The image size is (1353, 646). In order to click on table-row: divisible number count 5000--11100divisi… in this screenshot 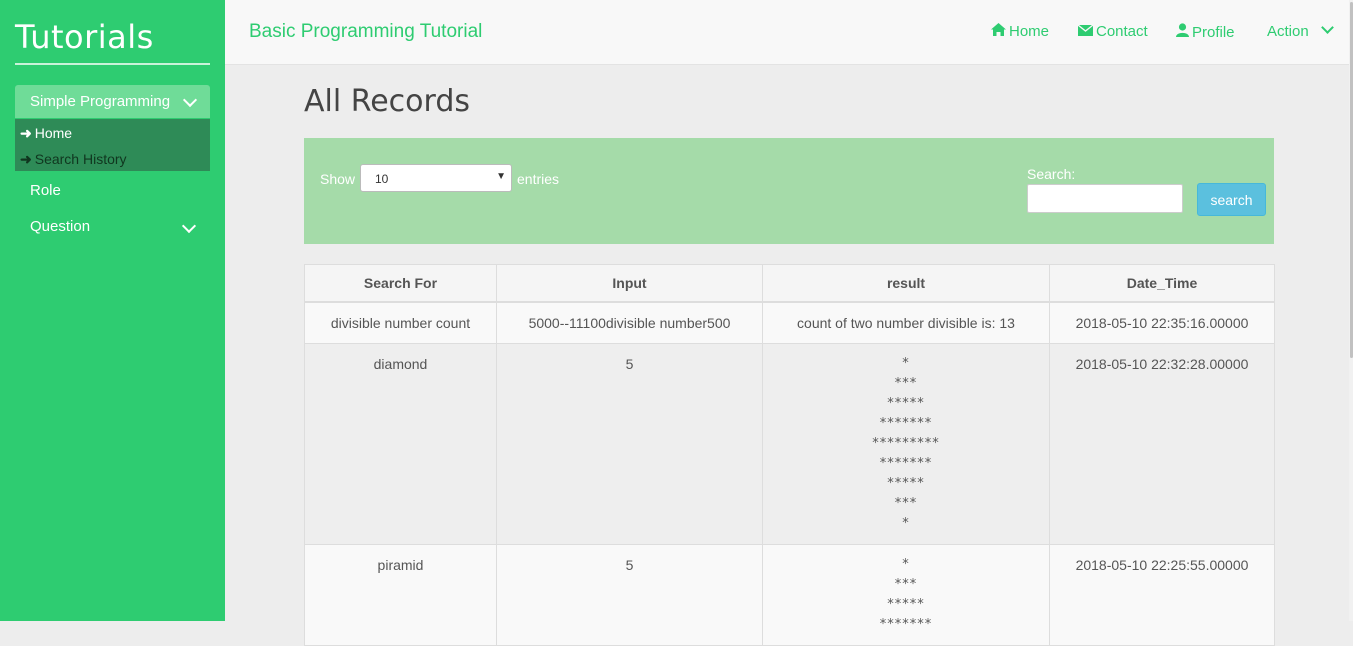, I will do `click(789, 322)`.